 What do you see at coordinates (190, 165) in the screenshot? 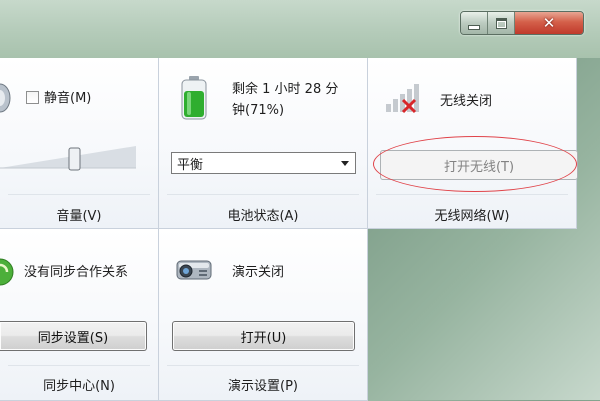
I see `power-plan-value: 平衡` at bounding box center [190, 165].